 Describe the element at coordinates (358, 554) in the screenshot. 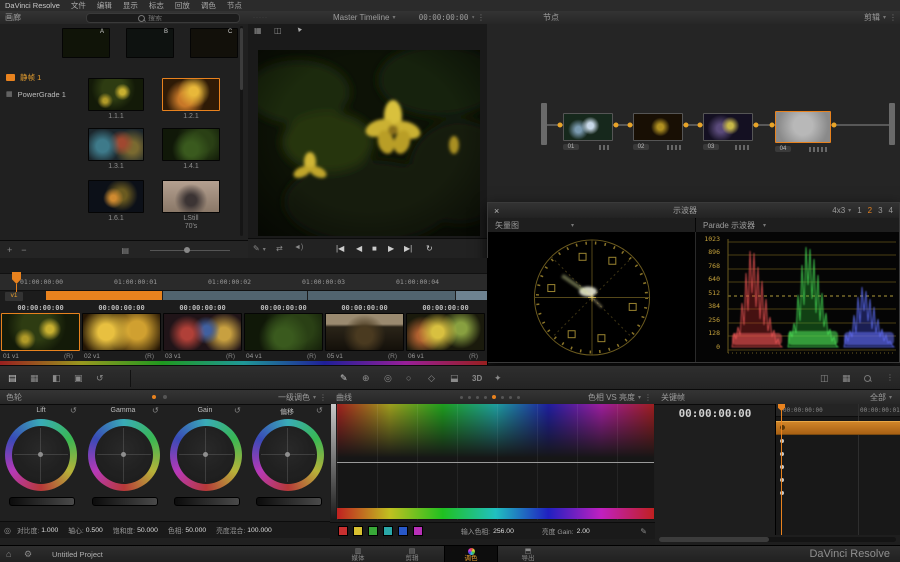

I see `page-tab-media: ▥ 媒体` at that location.